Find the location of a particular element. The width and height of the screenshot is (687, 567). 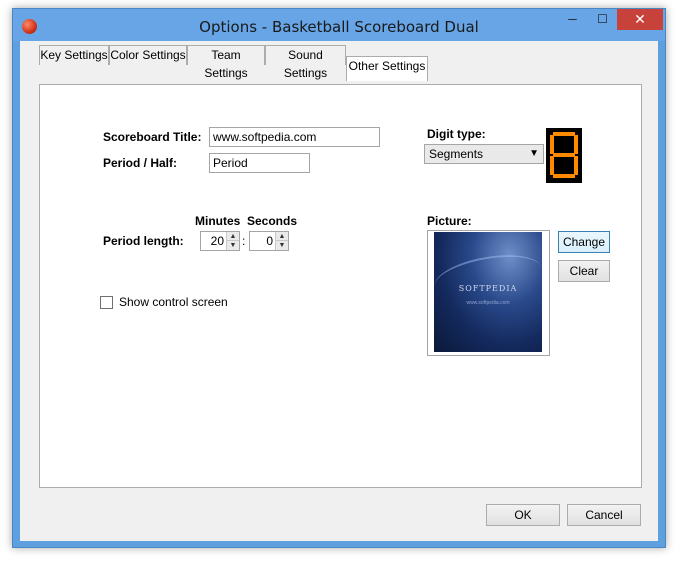

seconds-up-icon: ▲ is located at coordinates (282, 236).